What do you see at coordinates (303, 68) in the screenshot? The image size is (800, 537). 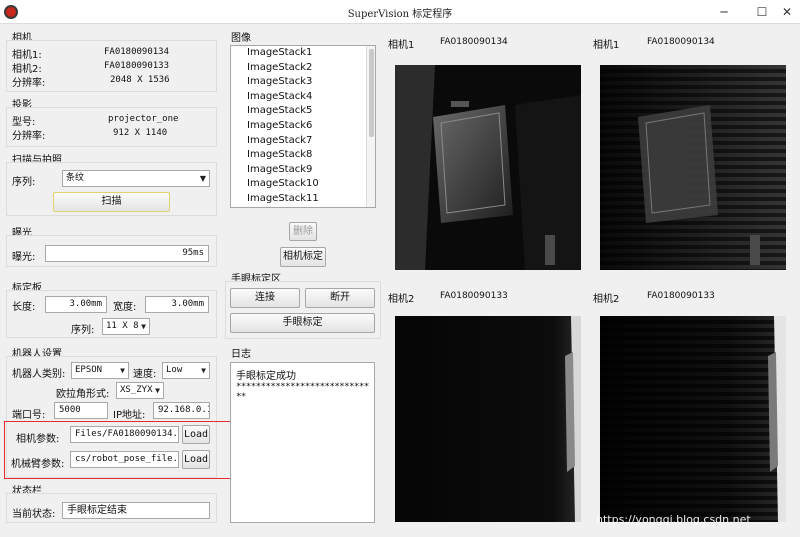 I see `image-list-item: ImageStack2` at bounding box center [303, 68].